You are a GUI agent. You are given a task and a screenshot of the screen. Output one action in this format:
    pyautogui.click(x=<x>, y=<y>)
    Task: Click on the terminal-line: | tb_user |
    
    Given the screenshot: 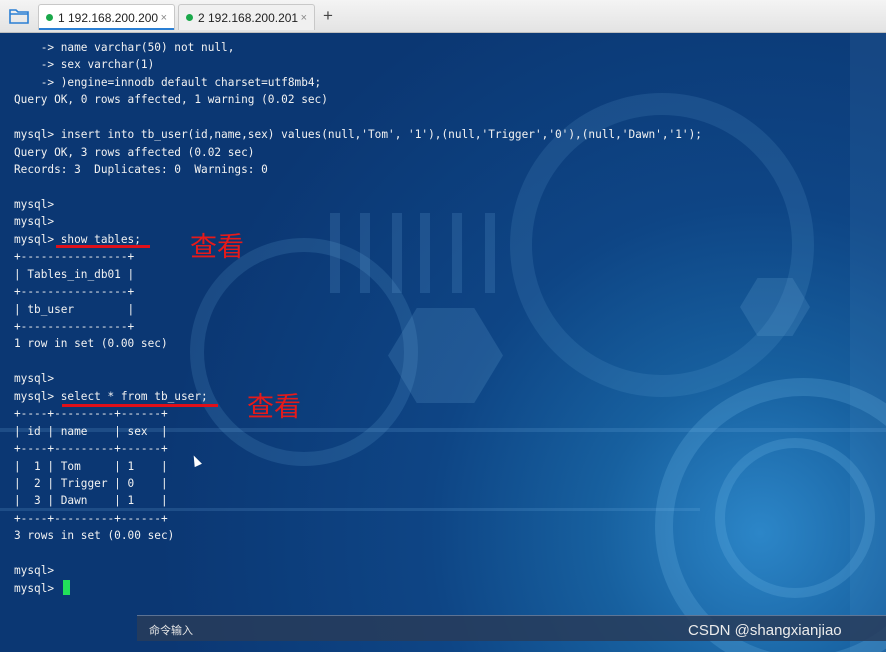 What is the action you would take?
    pyautogui.click(x=74, y=309)
    